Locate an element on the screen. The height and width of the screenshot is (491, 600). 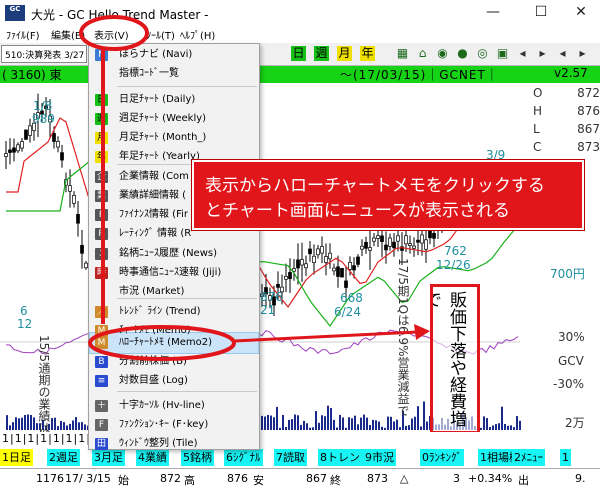
callout-text-line1: 表示からハローチャートメモをクリックする is located at coordinates (375, 186).